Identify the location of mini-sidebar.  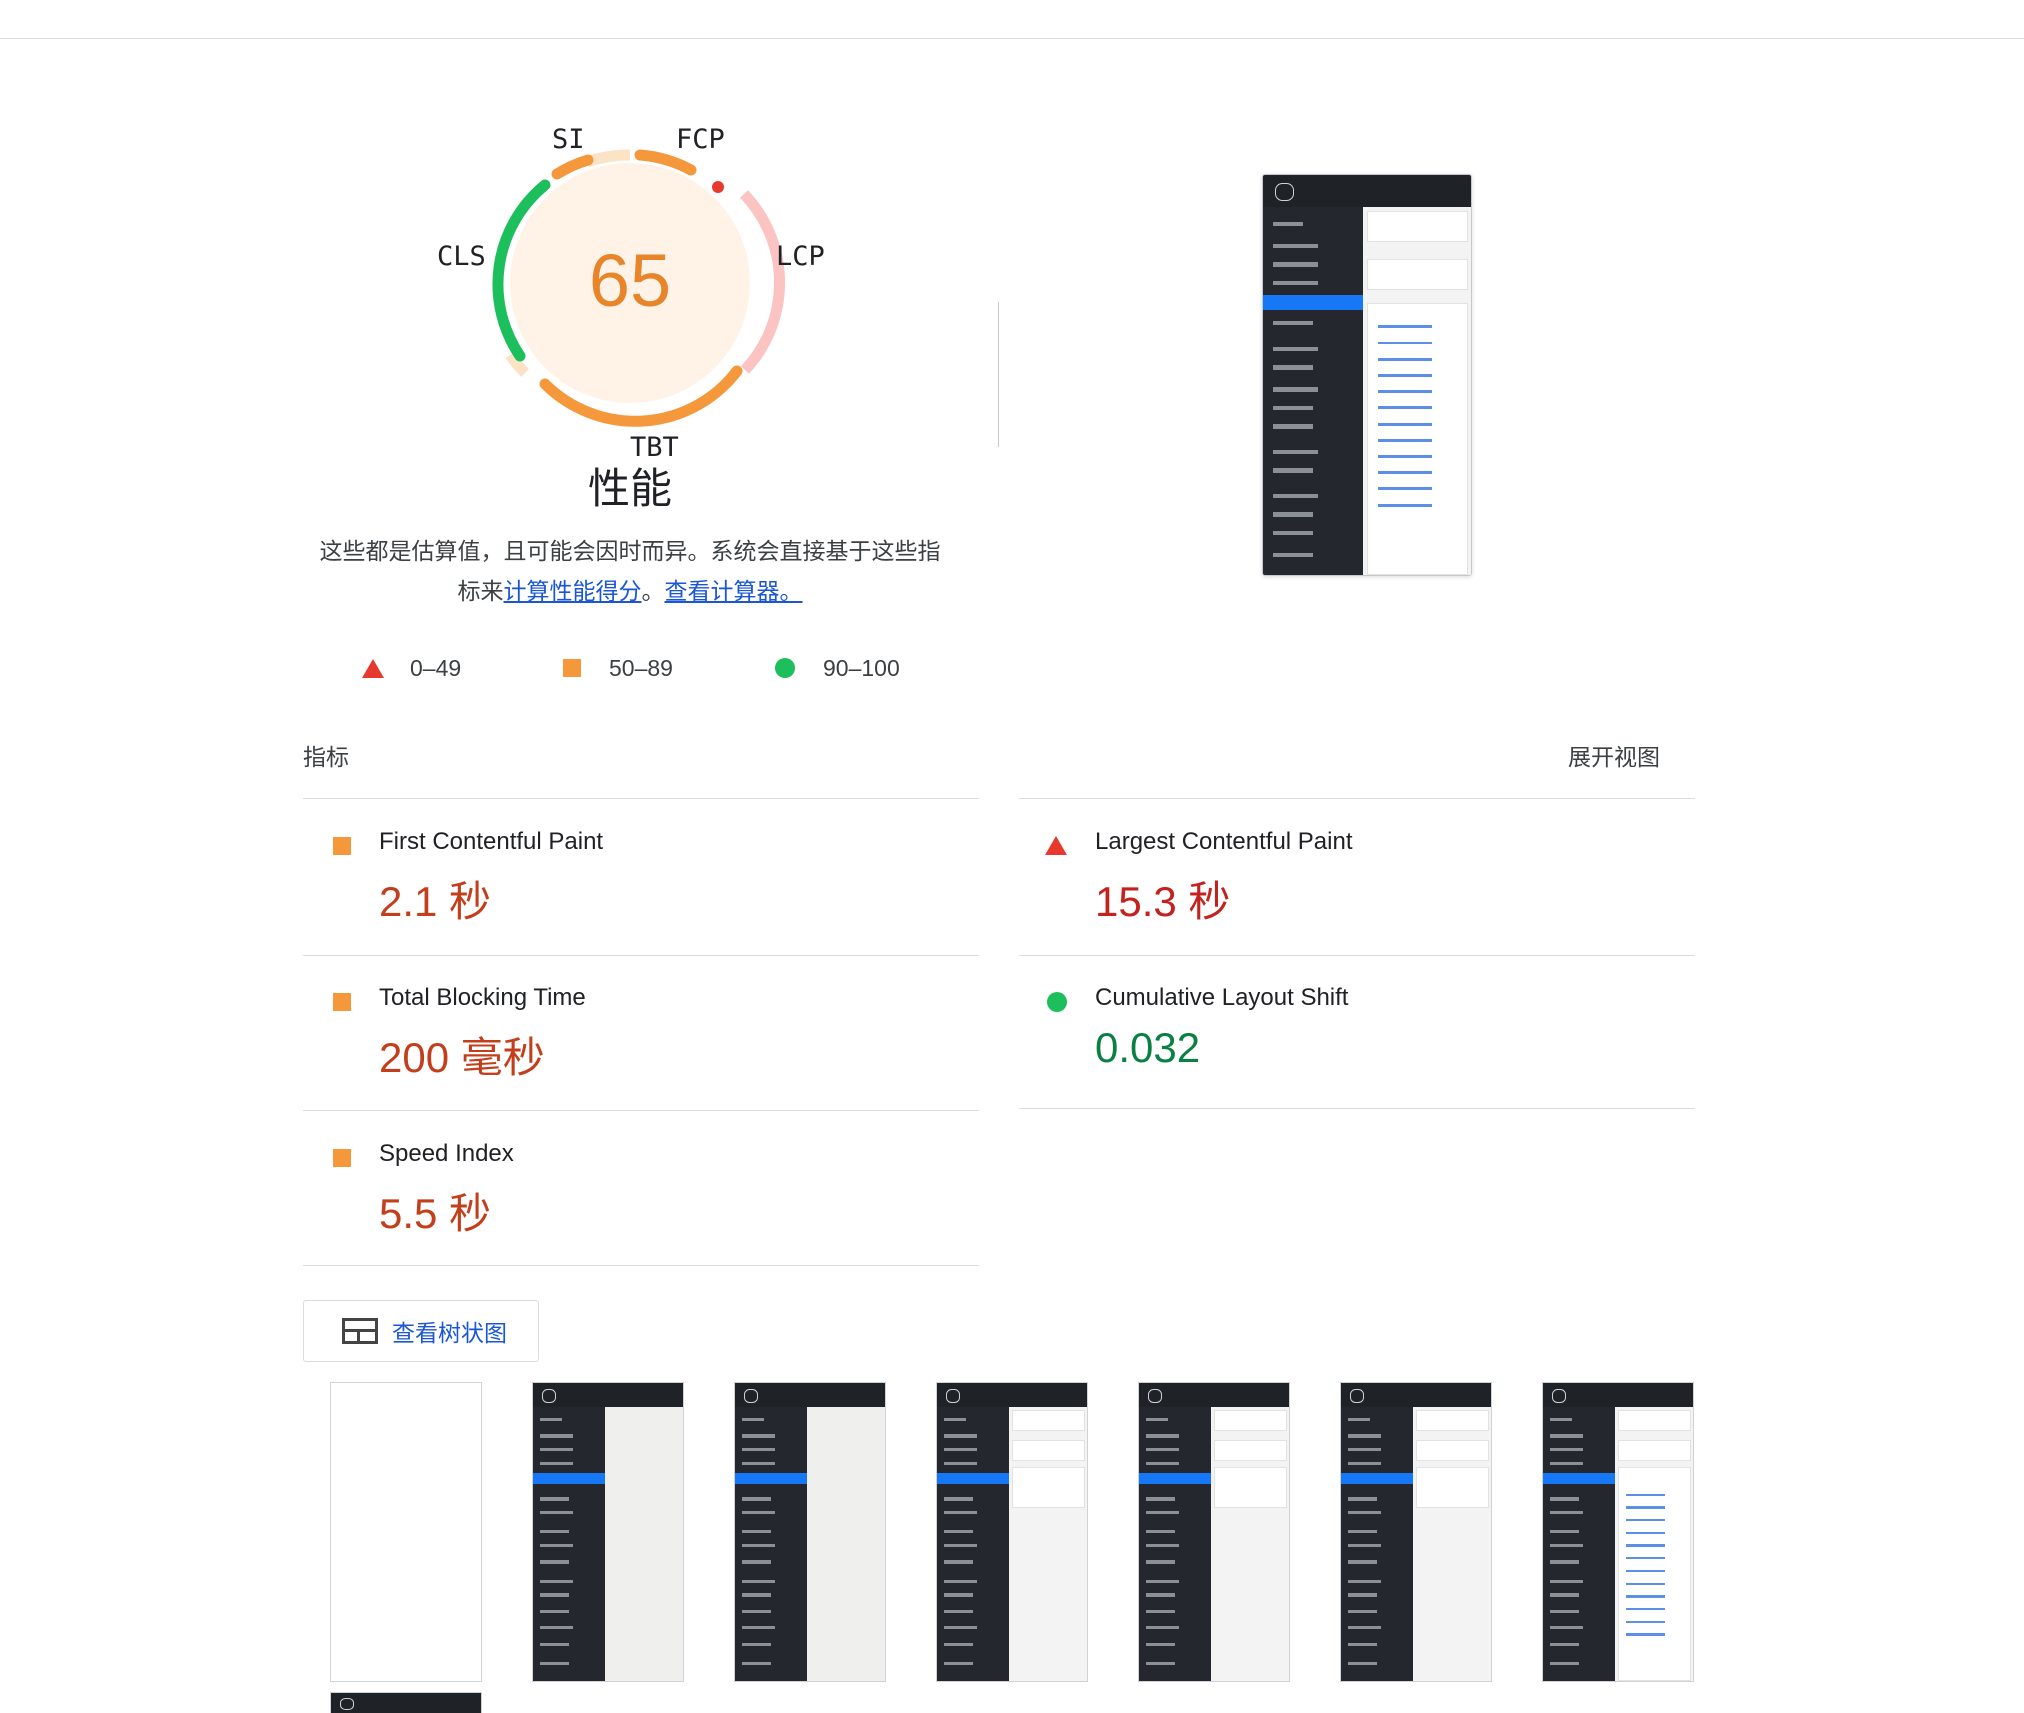
(1313, 391).